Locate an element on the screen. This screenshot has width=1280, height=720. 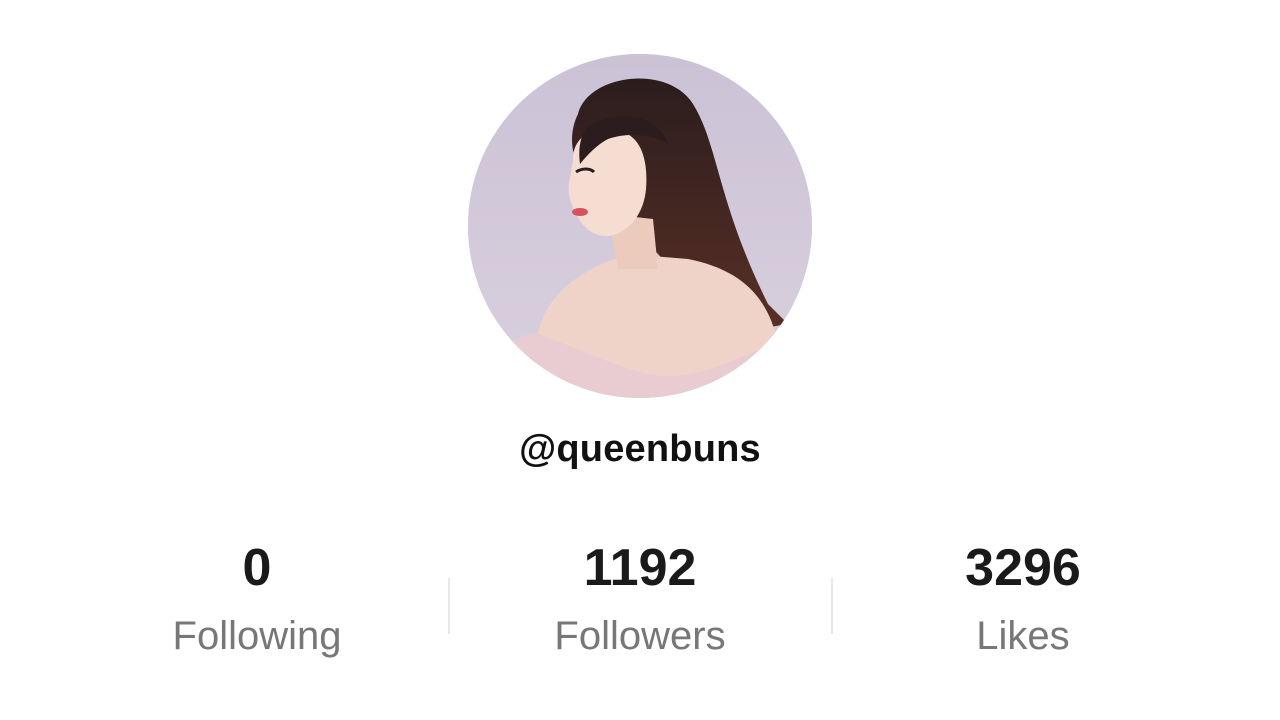
avatar-photo-icon is located at coordinates (640, 226).